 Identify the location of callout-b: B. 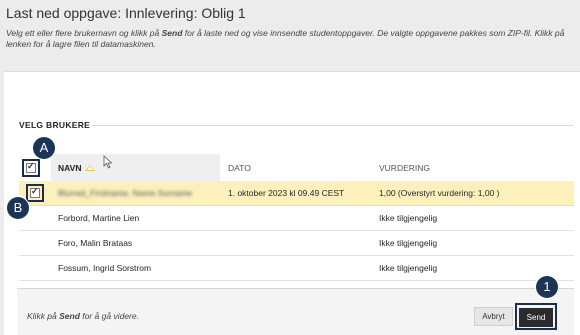
(18, 208).